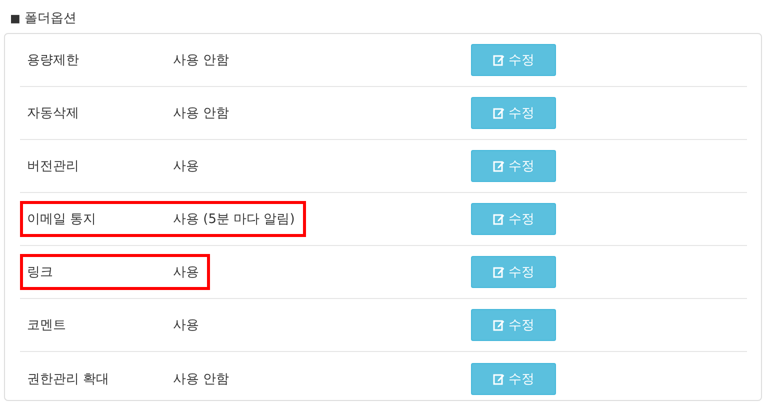  What do you see at coordinates (234, 219) in the screenshot?
I see `option-value: 사용 (5분 마다 알림)` at bounding box center [234, 219].